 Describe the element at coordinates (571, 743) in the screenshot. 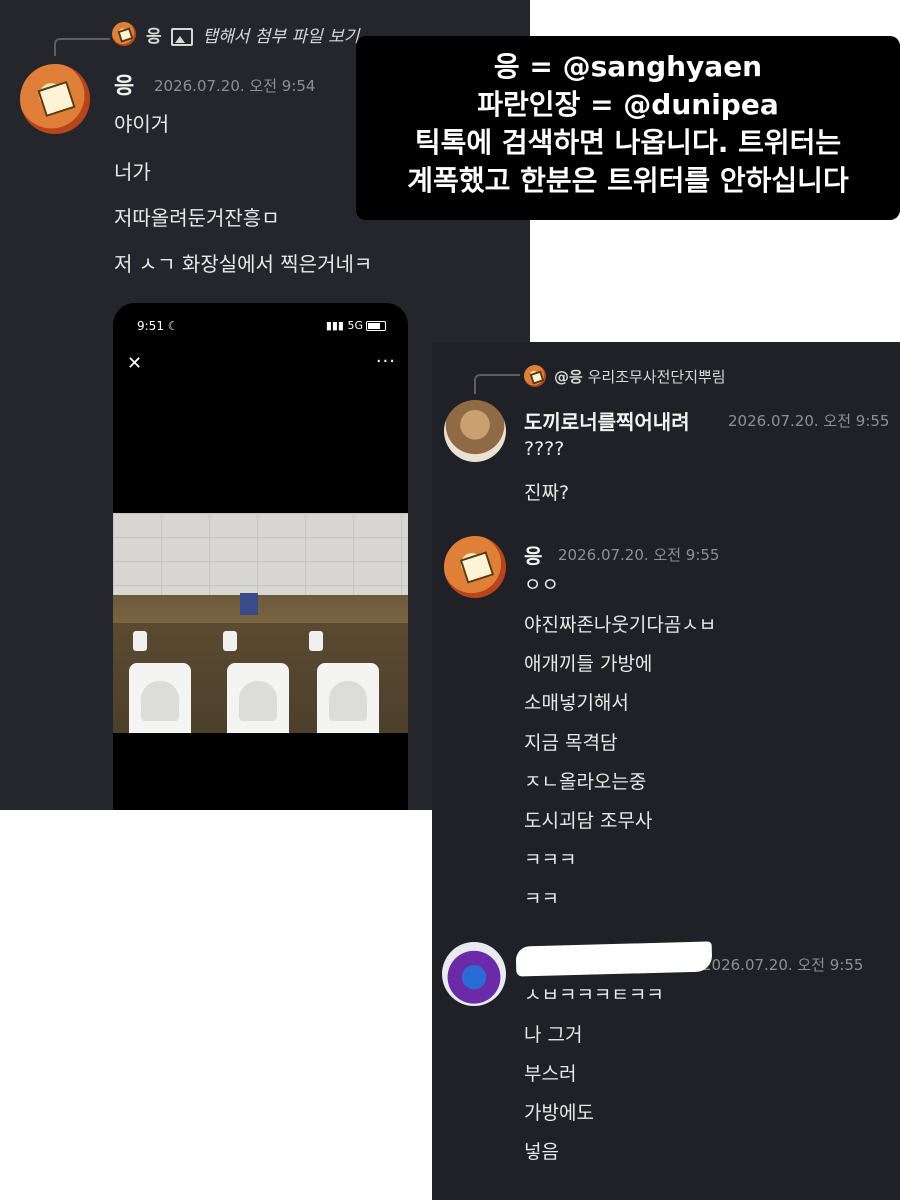

I see `message-line: 지금 목격담` at that location.